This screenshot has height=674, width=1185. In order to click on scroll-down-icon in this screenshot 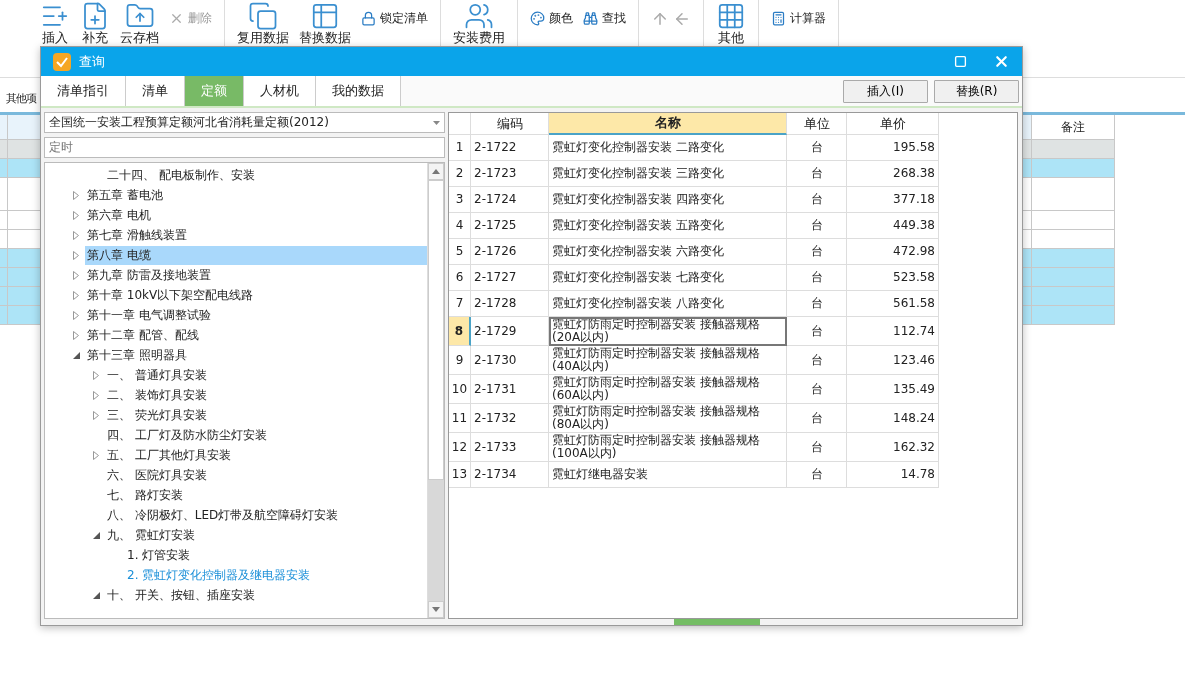, I will do `click(436, 609)`.